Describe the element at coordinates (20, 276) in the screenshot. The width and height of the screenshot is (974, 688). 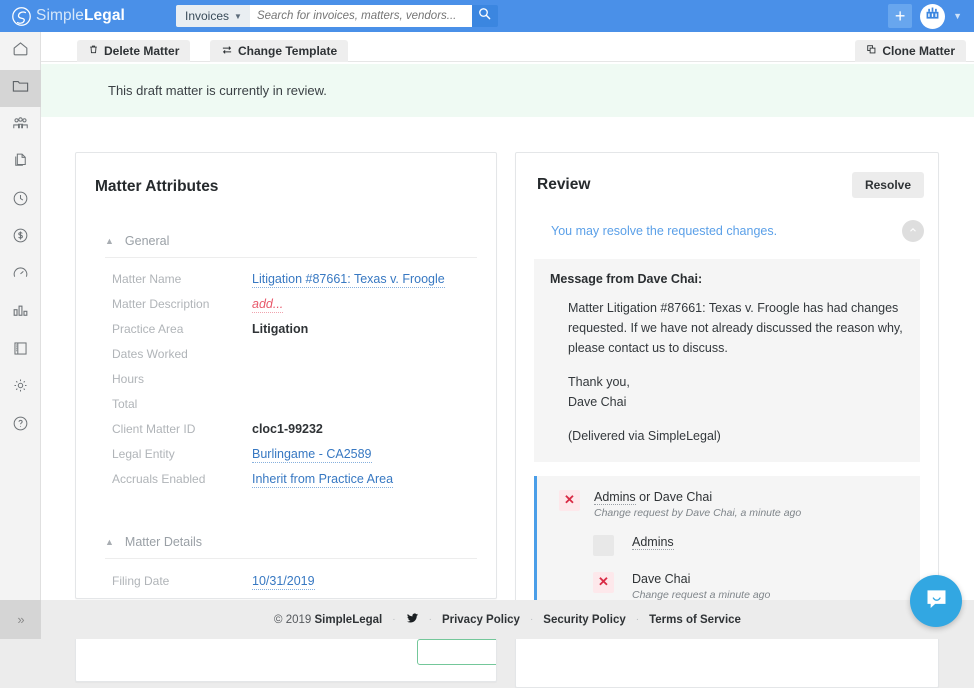
I see `sidebar-item-analytics` at that location.